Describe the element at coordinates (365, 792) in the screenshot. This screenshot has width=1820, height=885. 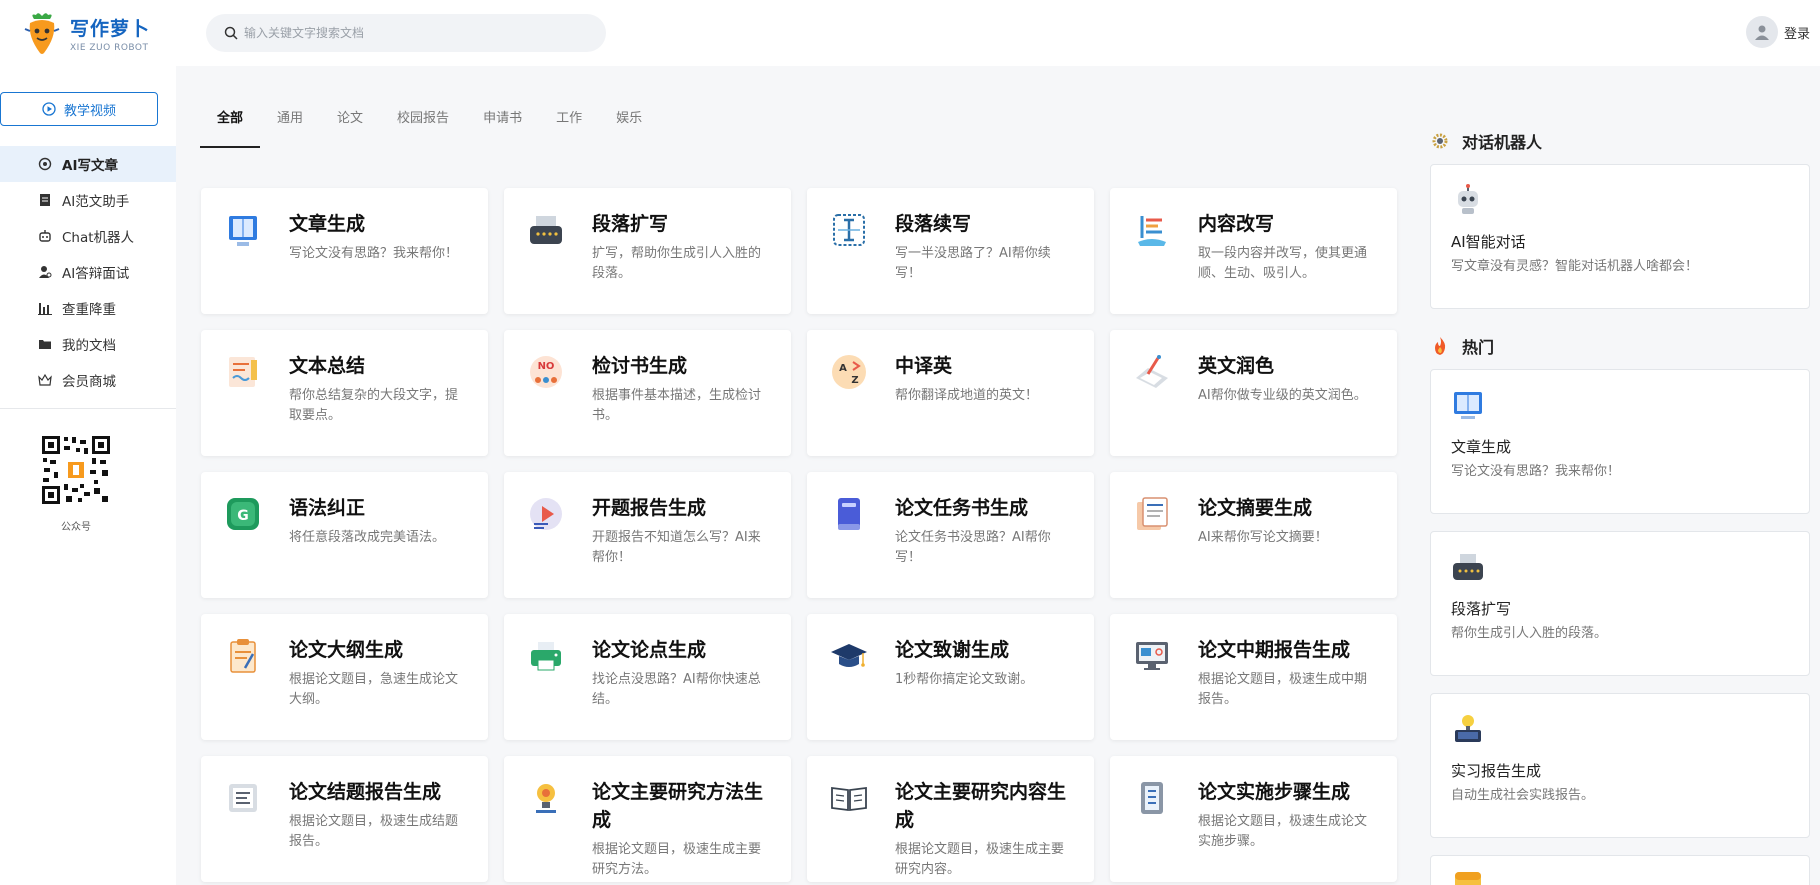
I see `card-title: 论文结题报告生成` at that location.